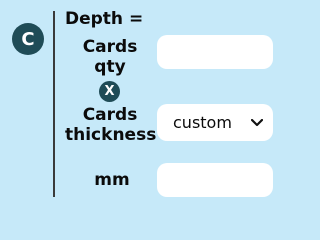 This screenshot has width=320, height=240. Describe the element at coordinates (54, 104) in the screenshot. I see `divider-line` at that location.